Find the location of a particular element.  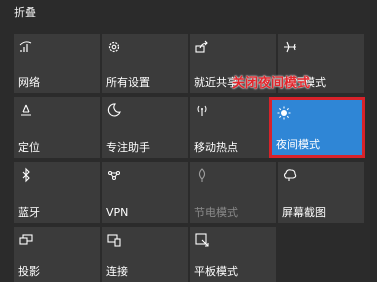

tile-focus-assist: 专注助手 is located at coordinates (145, 127).